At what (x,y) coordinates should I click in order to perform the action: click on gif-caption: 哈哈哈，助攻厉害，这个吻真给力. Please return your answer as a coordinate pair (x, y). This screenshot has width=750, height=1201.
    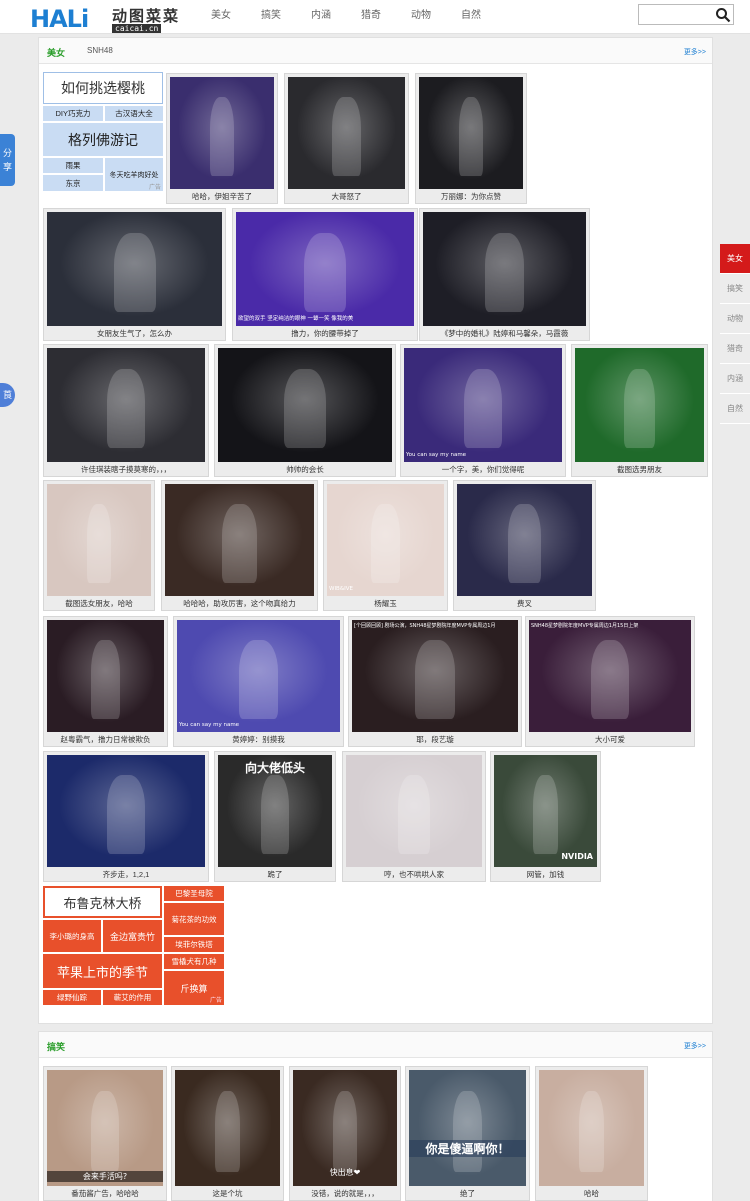
    Looking at the image, I should click on (239, 603).